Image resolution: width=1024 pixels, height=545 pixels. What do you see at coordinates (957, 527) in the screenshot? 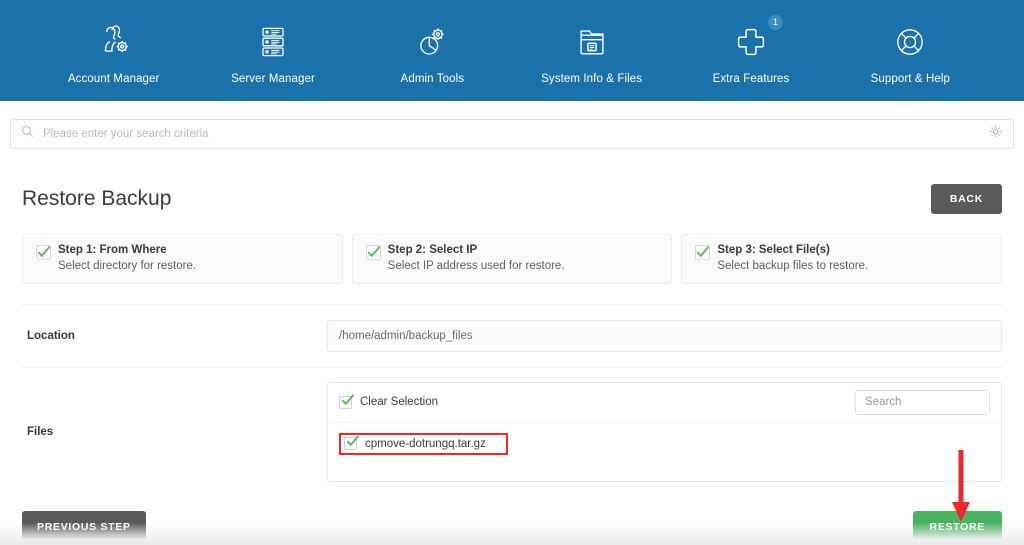
I see `restore-button: RESTORE` at bounding box center [957, 527].